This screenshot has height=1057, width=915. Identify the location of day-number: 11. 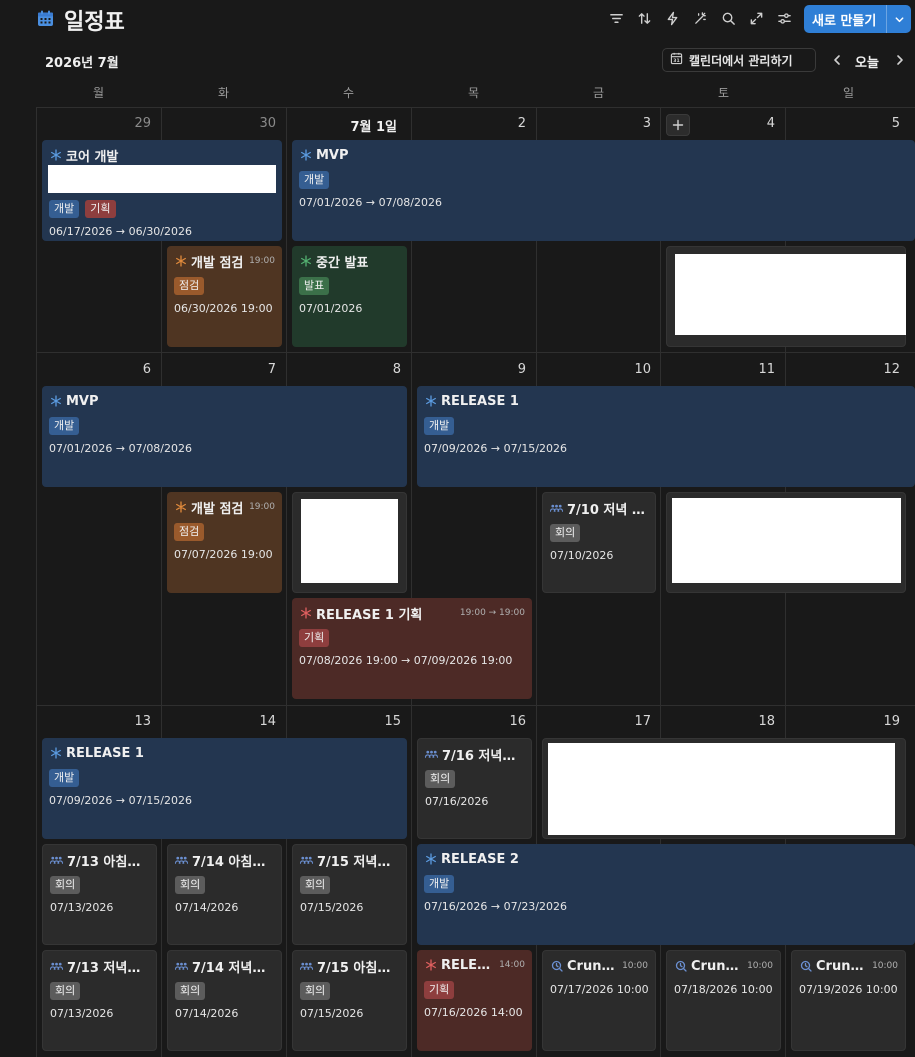
(766, 369).